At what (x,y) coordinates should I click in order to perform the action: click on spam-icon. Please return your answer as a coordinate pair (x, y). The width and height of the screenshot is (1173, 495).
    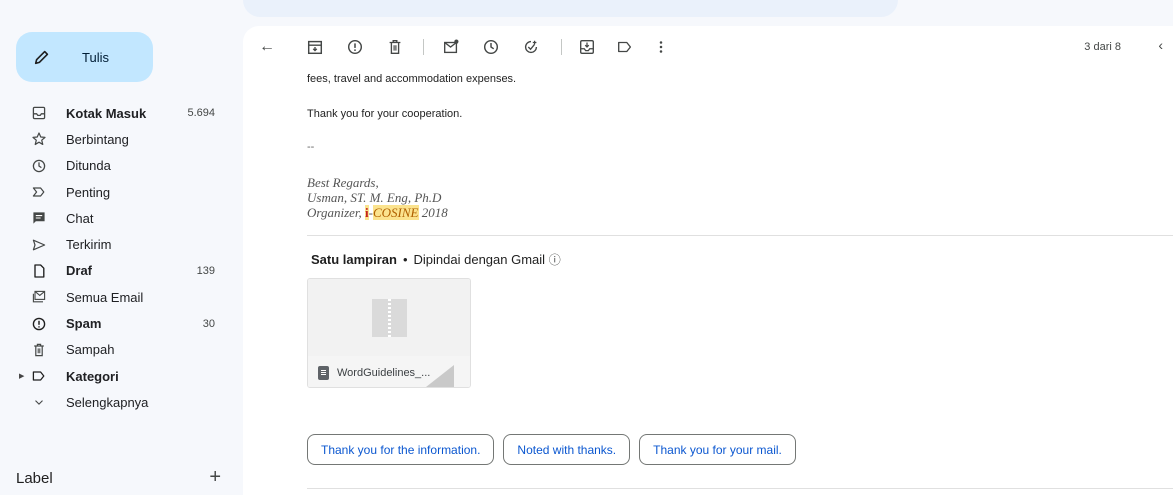
    Looking at the image, I should click on (39, 324).